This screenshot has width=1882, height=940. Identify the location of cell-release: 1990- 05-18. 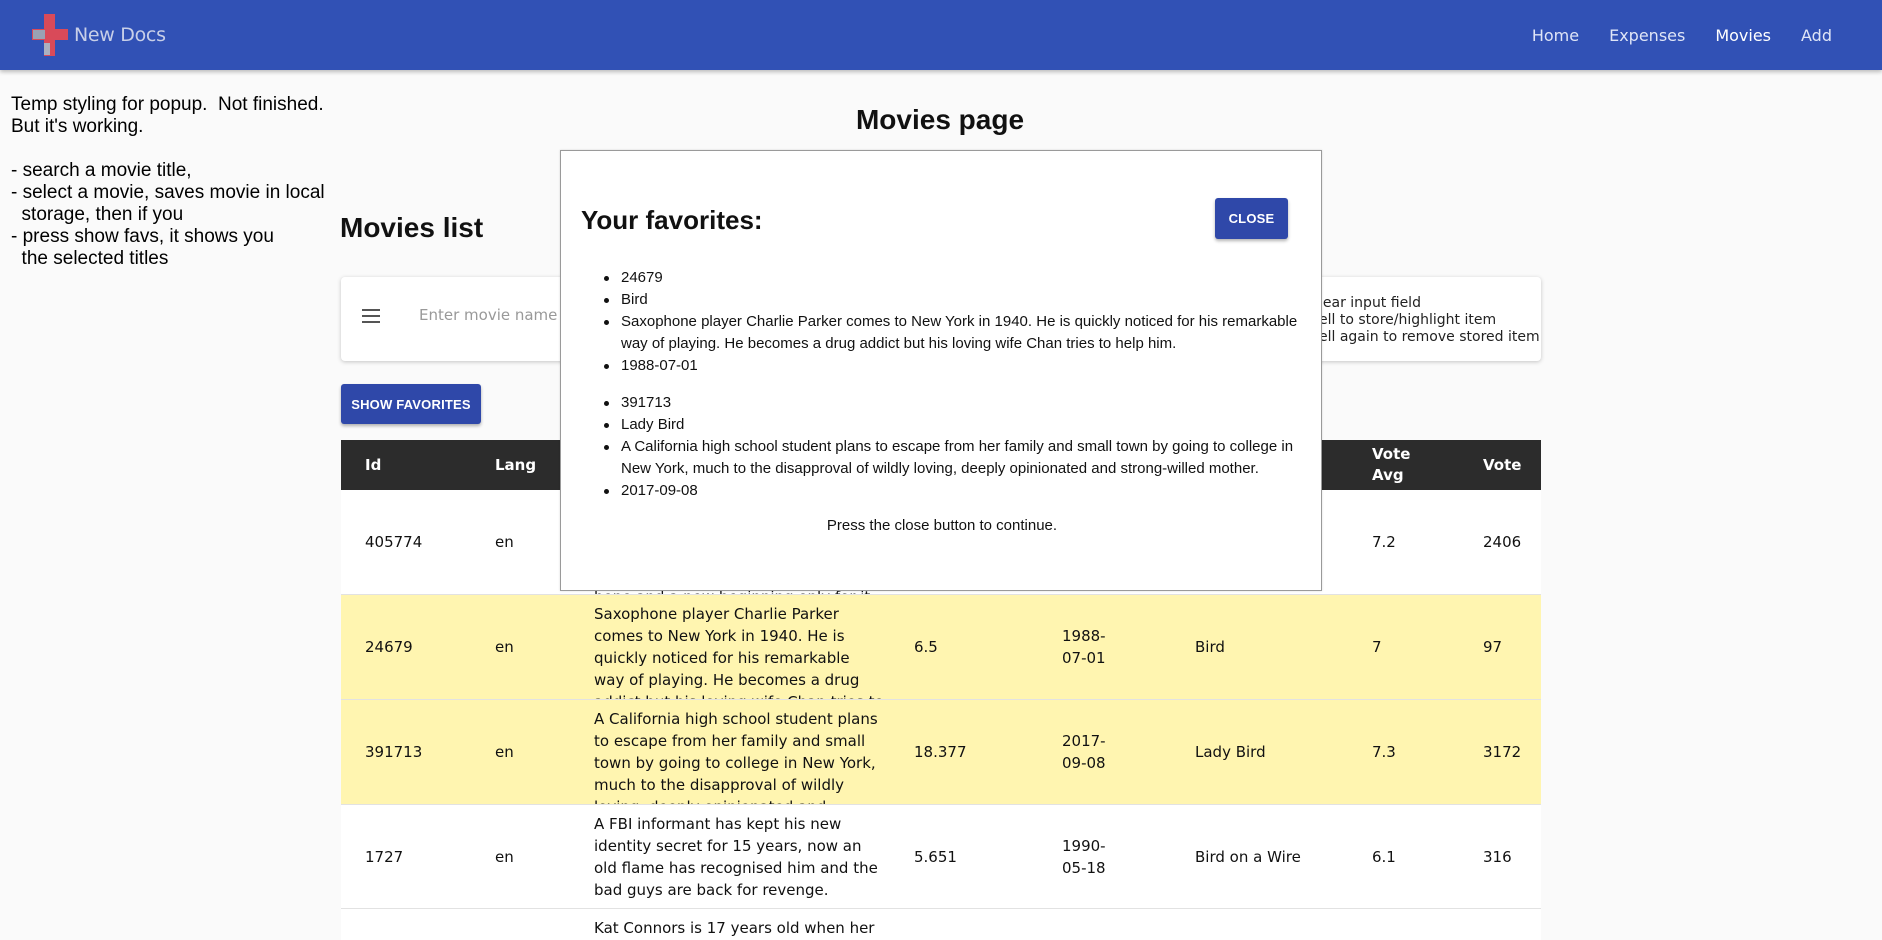
(1084, 856).